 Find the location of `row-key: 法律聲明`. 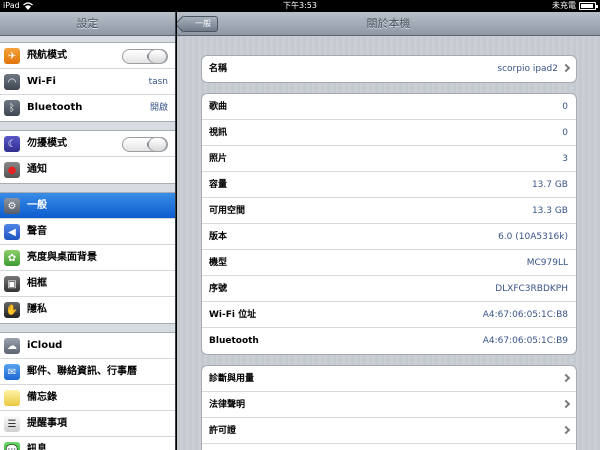

row-key: 法律聲明 is located at coordinates (227, 405).